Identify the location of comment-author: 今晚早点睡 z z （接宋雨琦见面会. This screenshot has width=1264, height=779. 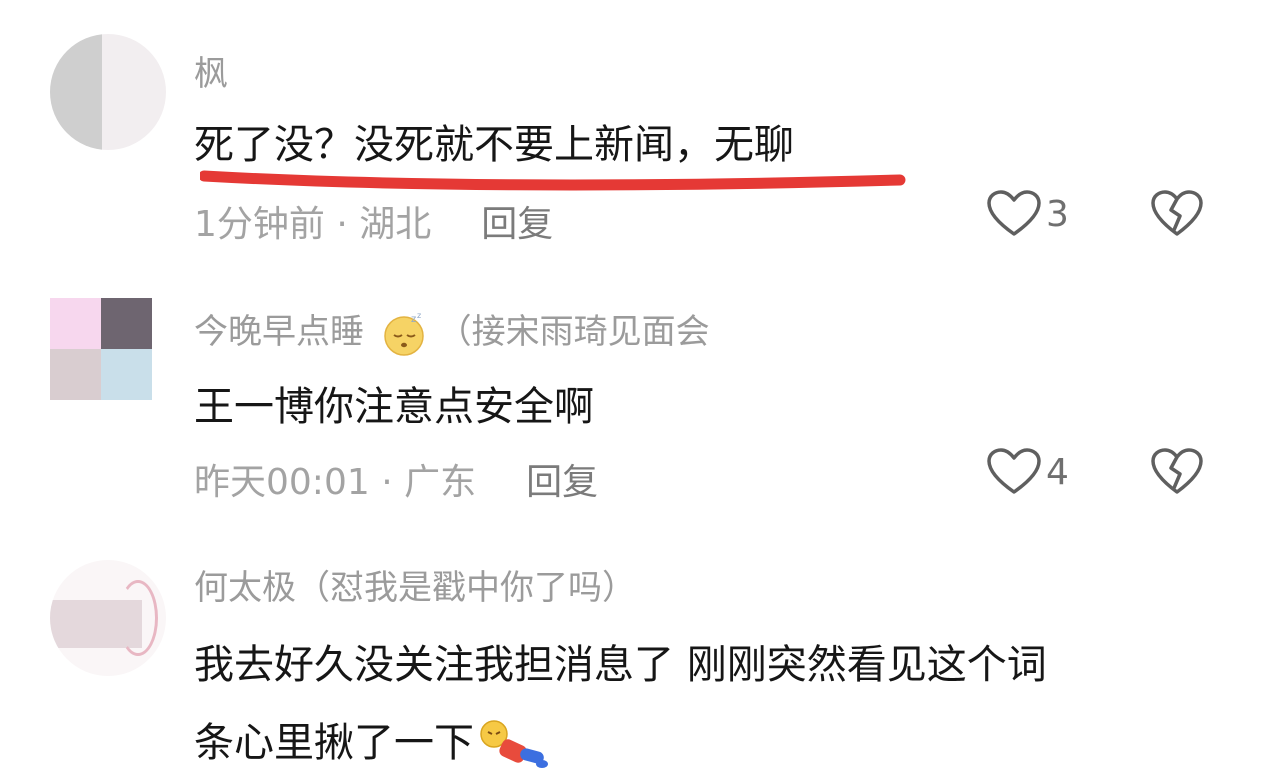
(452, 330).